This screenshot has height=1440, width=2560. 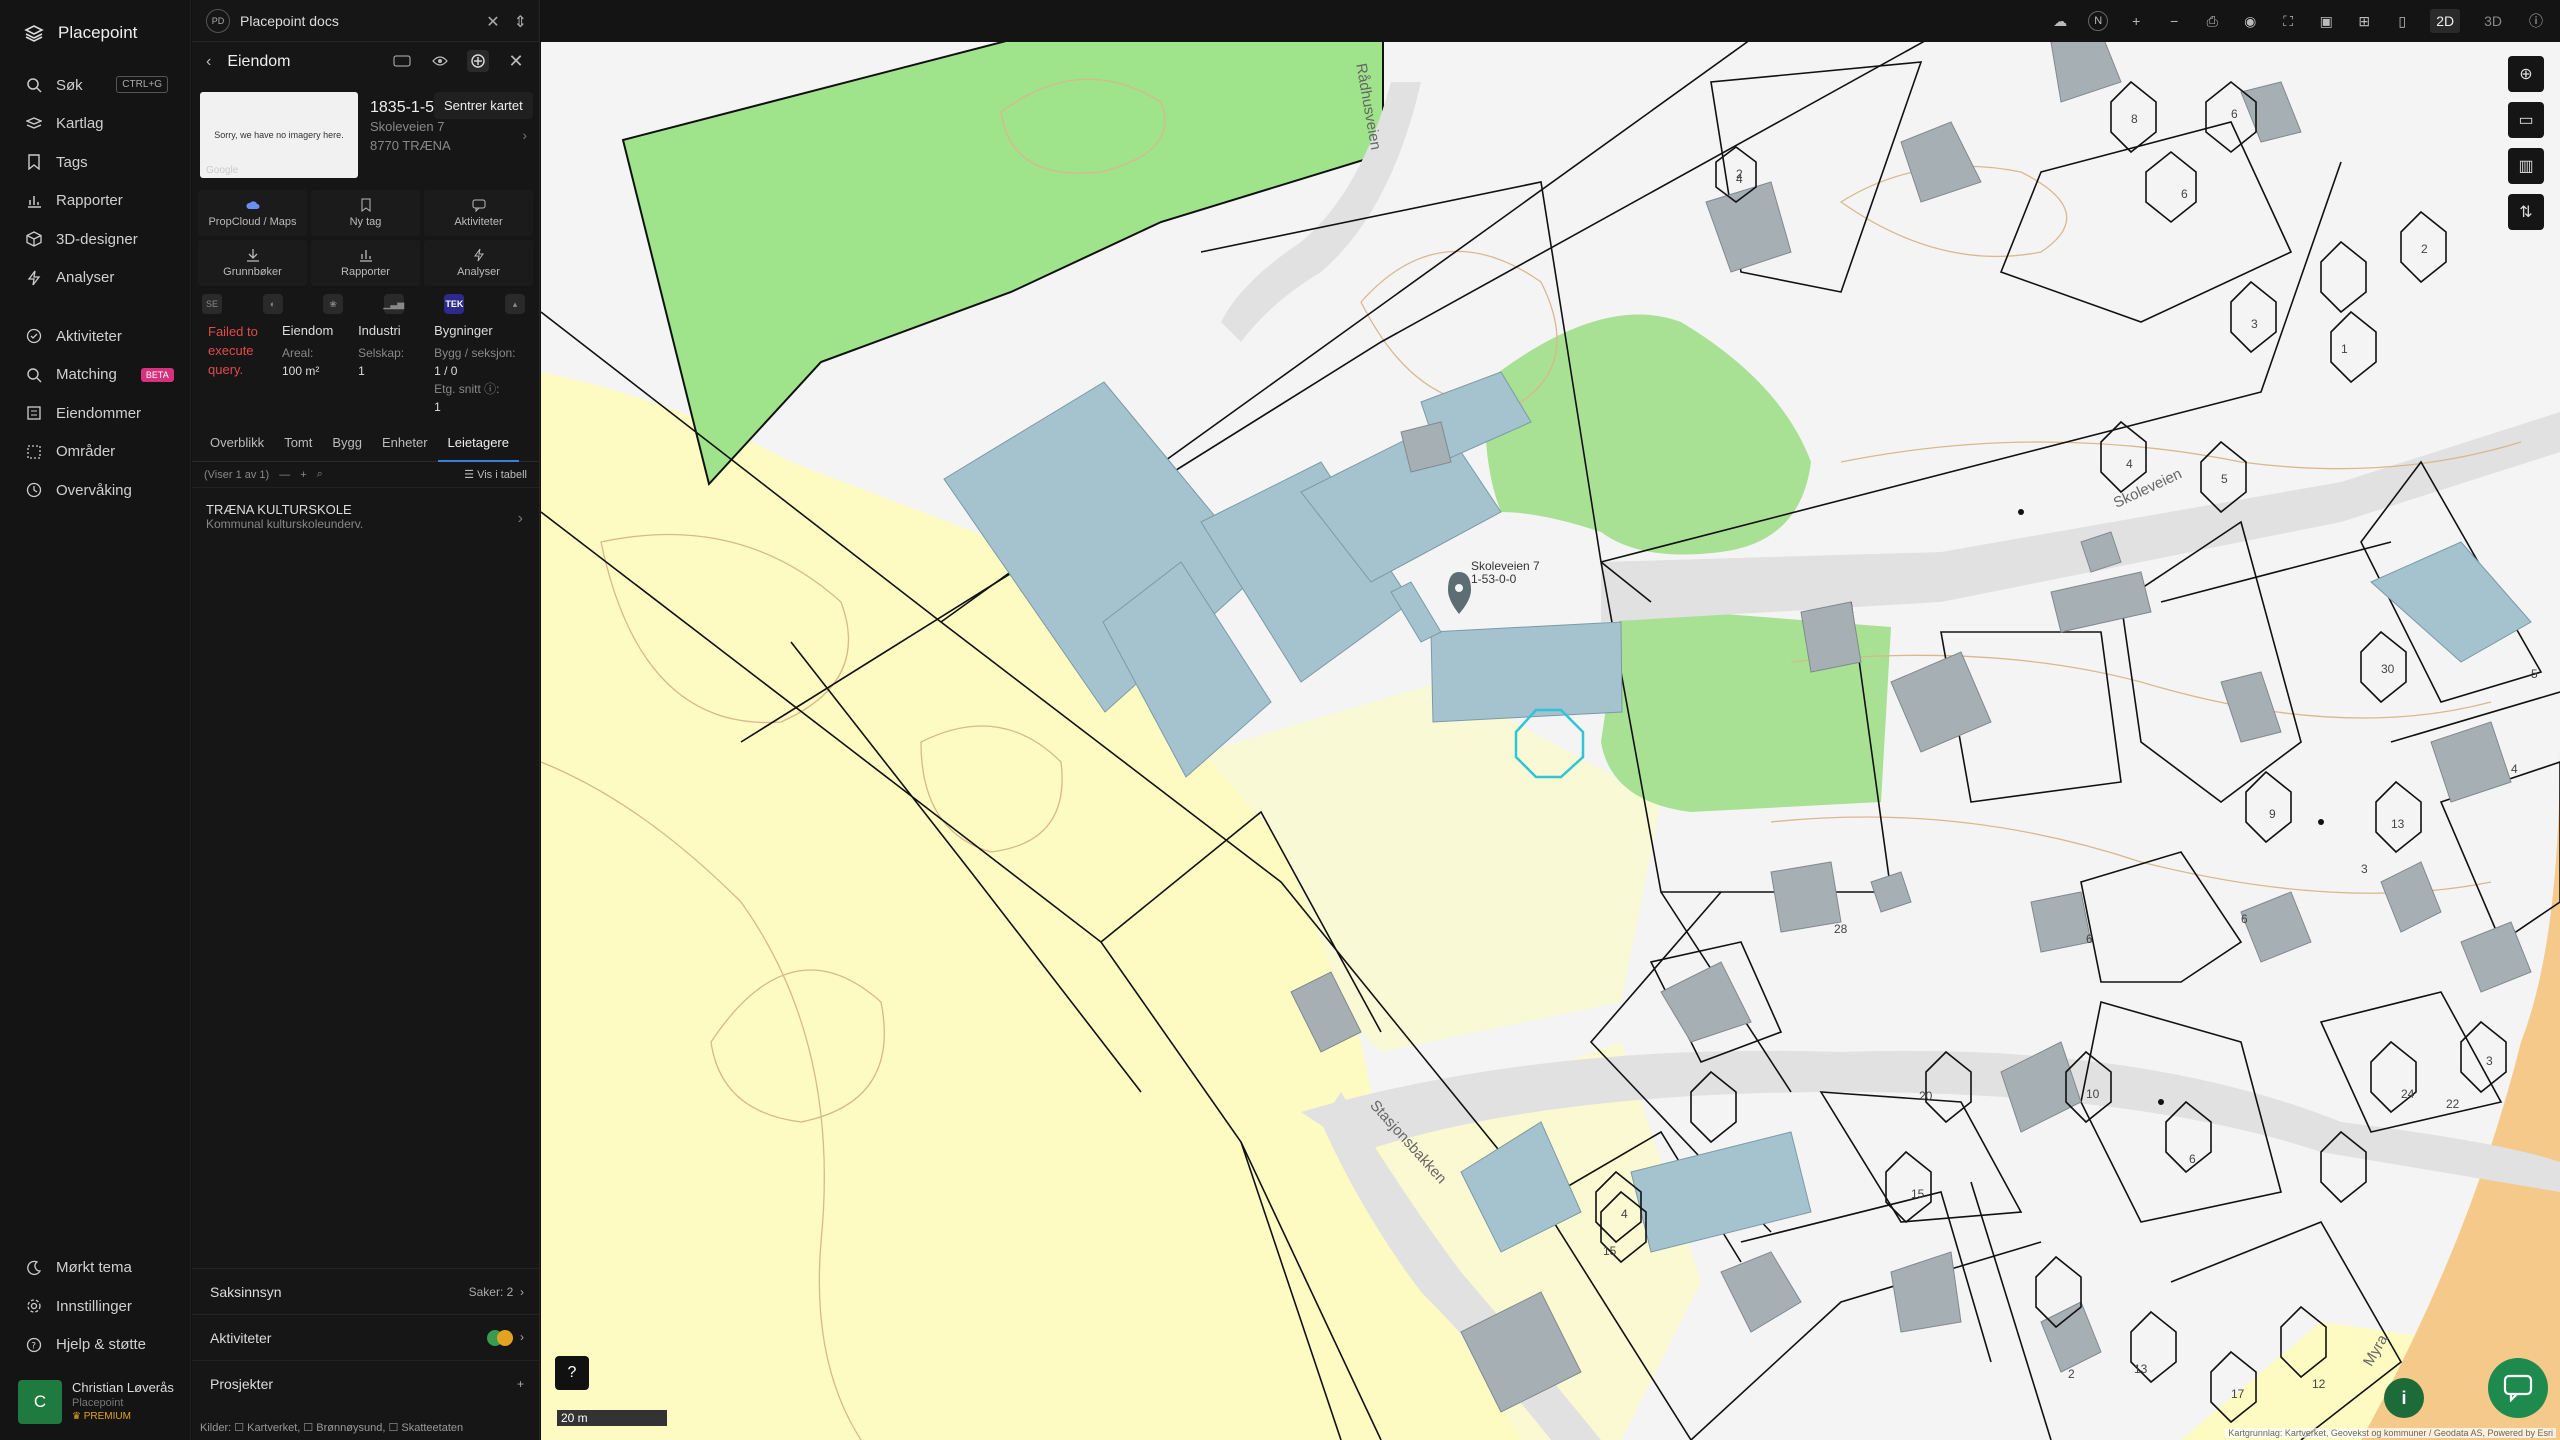 What do you see at coordinates (2518, 1388) in the screenshot?
I see `chat-button` at bounding box center [2518, 1388].